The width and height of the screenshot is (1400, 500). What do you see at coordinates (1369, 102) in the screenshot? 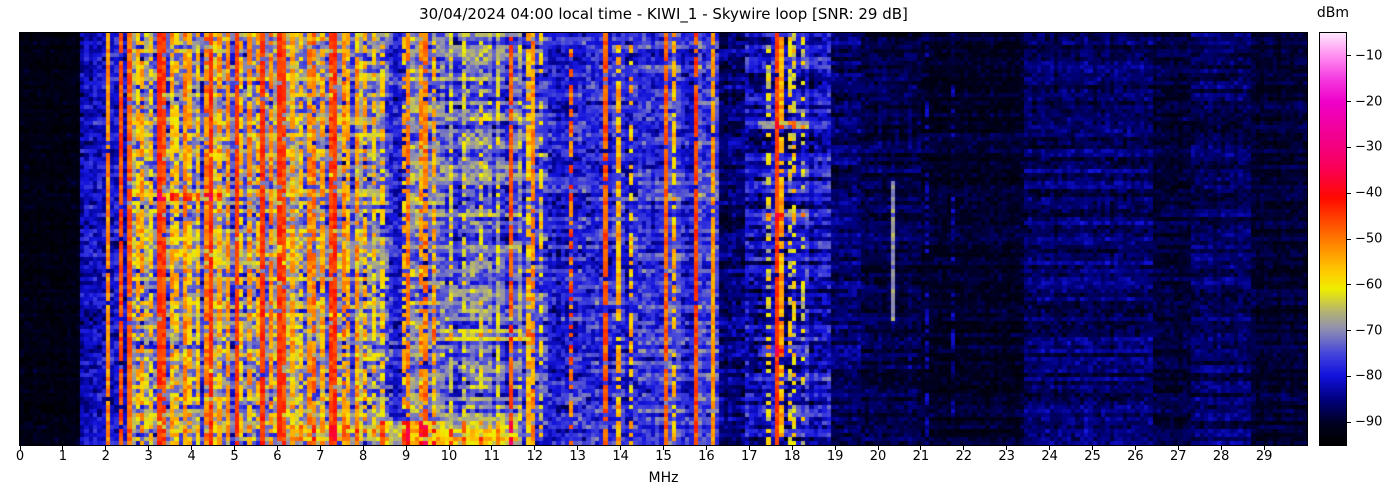
I see `colorbar-tick-label: −20` at bounding box center [1369, 102].